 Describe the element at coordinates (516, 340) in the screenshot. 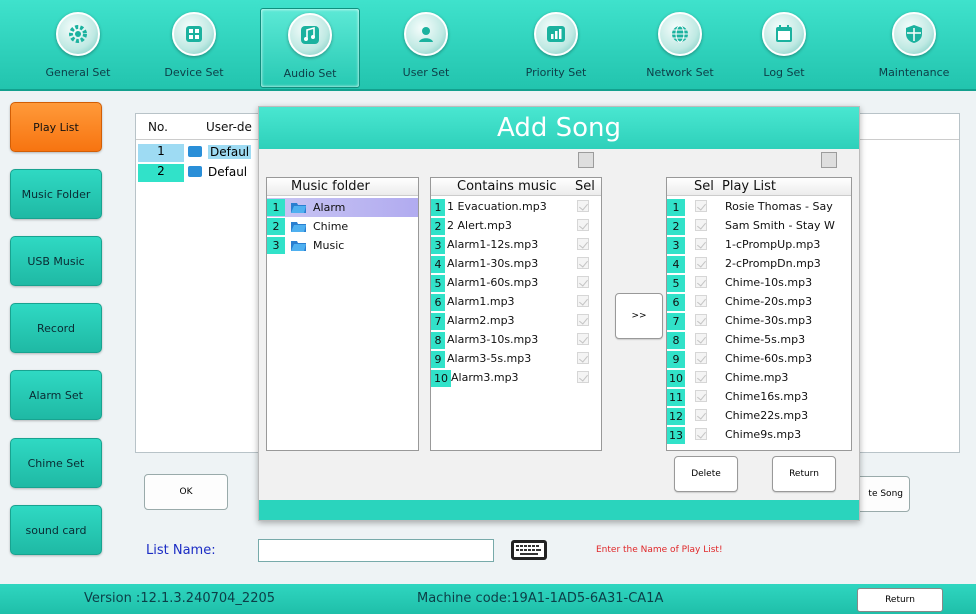

I see `contains-music-item: 8 Alarm3-10s.mp3` at that location.